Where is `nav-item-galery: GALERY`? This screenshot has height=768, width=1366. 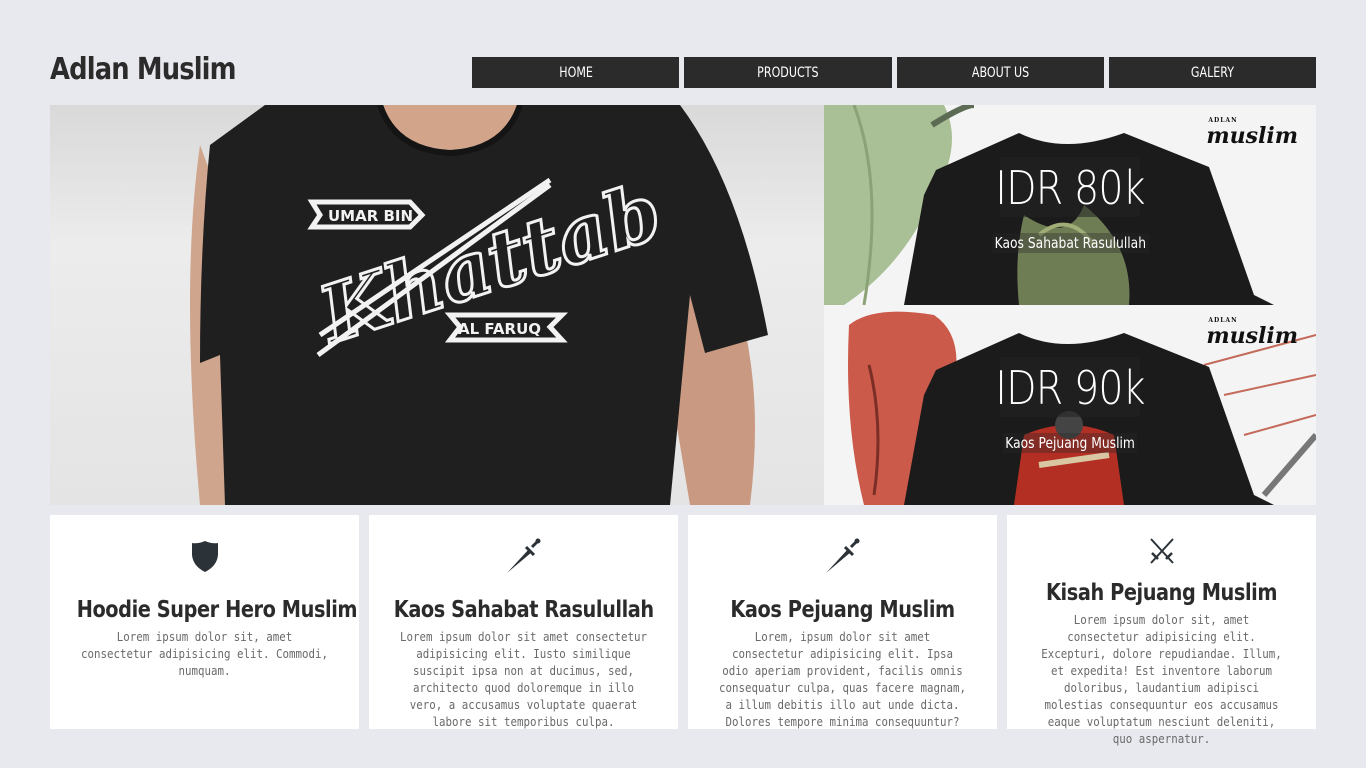
nav-item-galery: GALERY is located at coordinates (1212, 72).